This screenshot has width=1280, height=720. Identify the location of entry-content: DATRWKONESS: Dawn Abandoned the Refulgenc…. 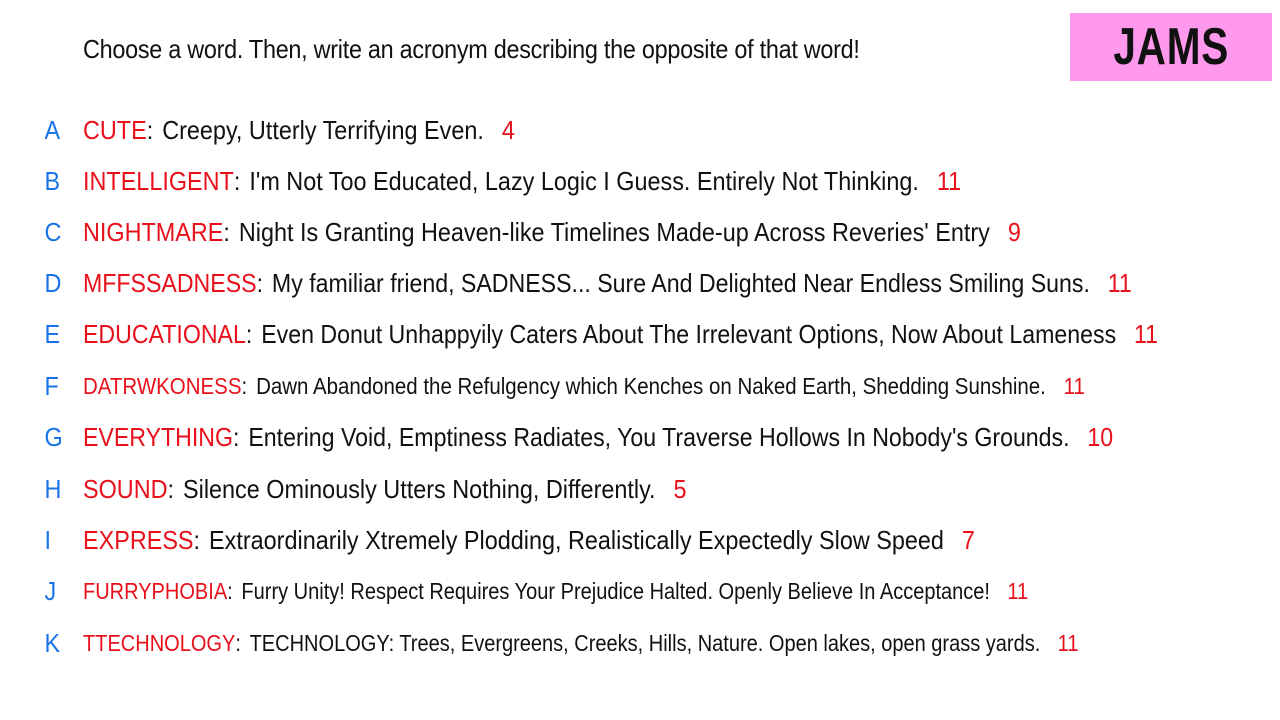
(584, 386).